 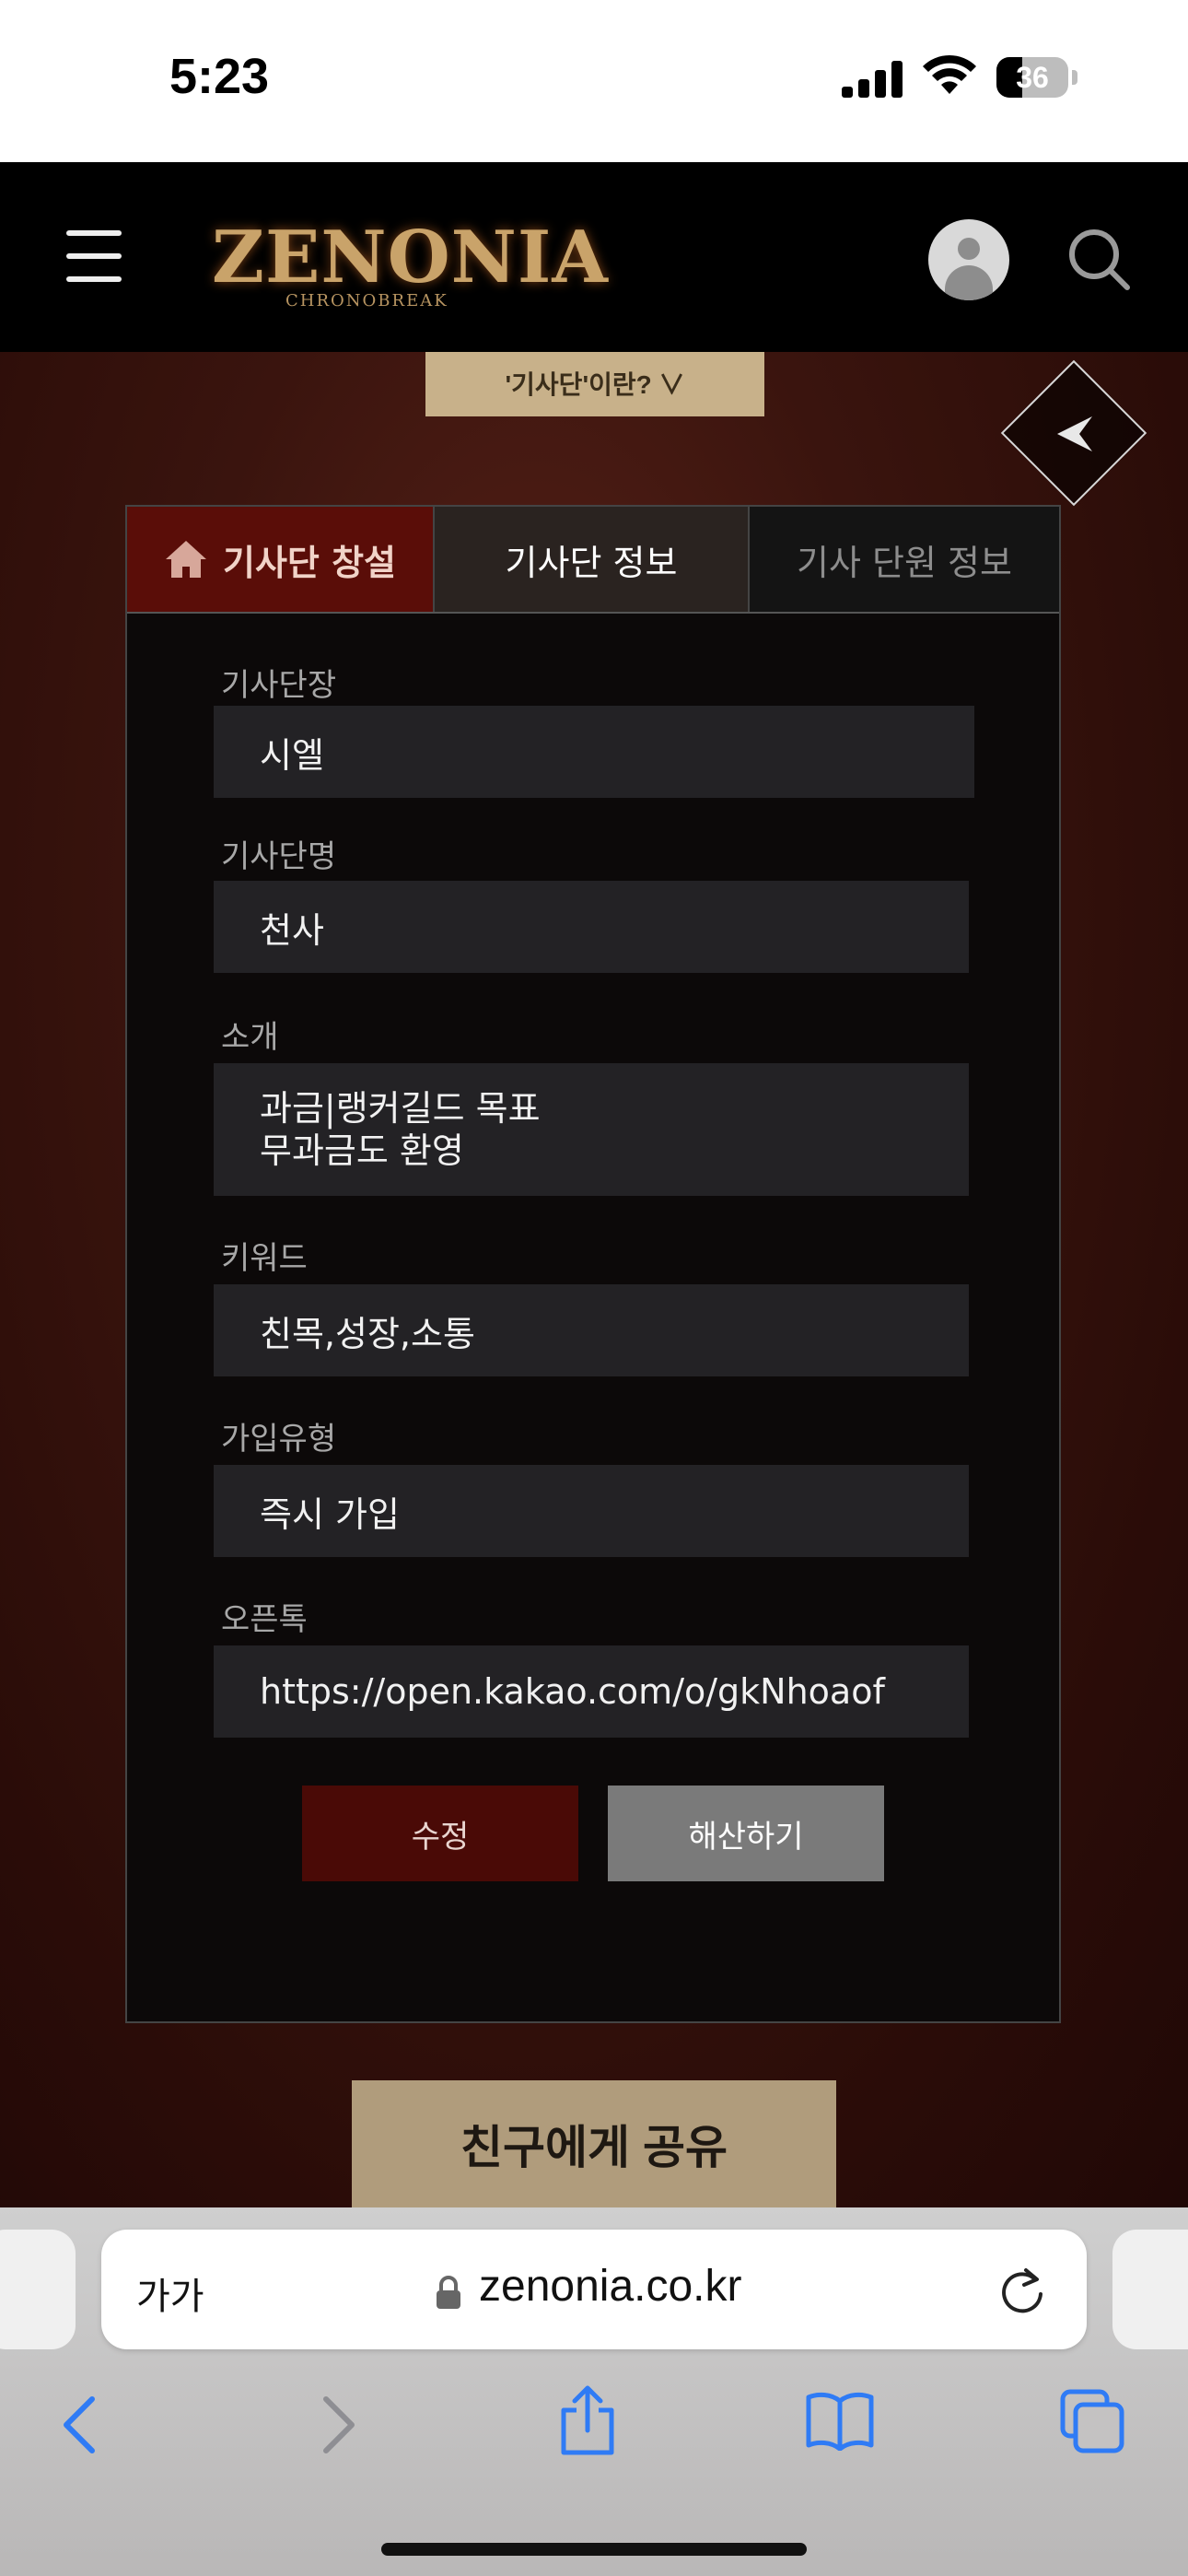 What do you see at coordinates (594, 384) in the screenshot?
I see `what-is-guild-button: '기사단'이란? ∨` at bounding box center [594, 384].